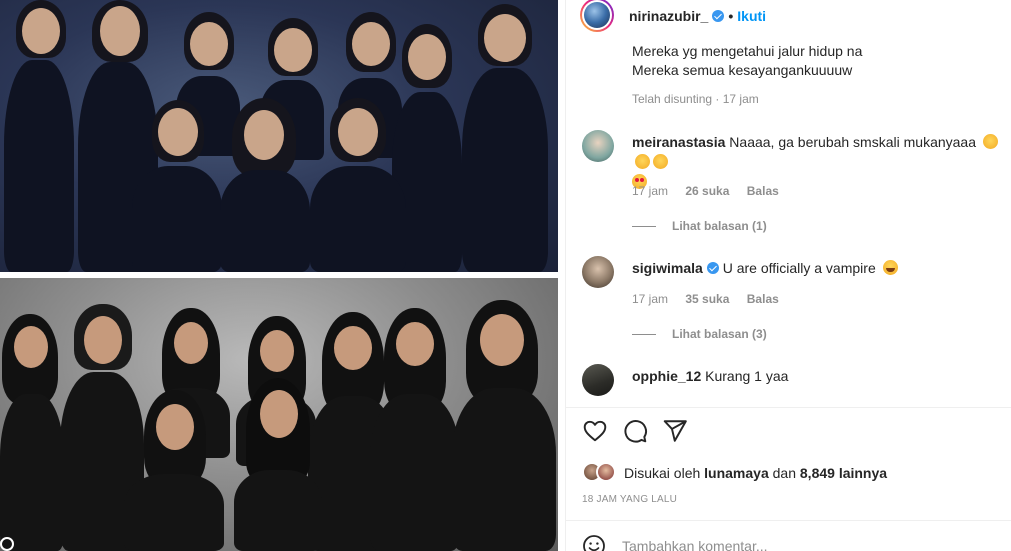 This screenshot has height=551, width=1011. I want to click on caption-meta: Telah disunting · 17 jam, so click(695, 99).